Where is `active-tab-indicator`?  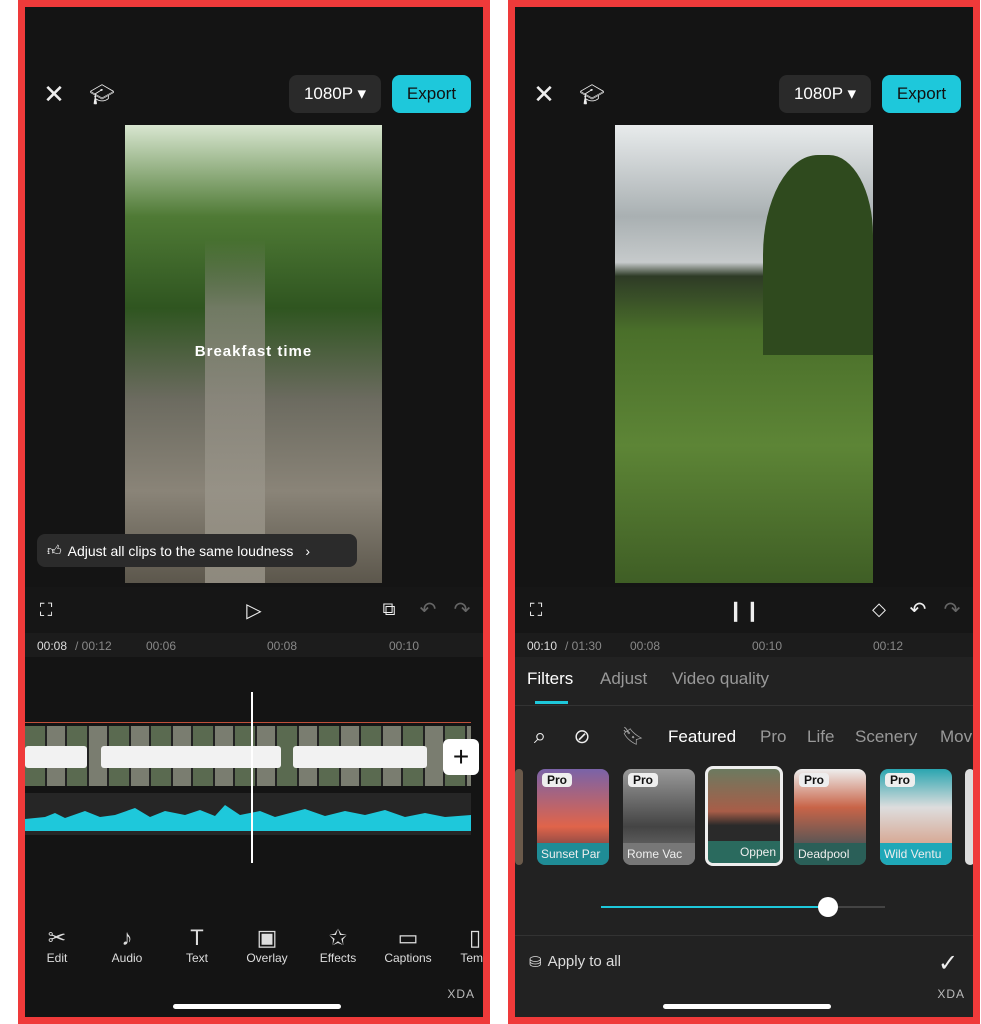
active-tab-indicator is located at coordinates (551, 702).